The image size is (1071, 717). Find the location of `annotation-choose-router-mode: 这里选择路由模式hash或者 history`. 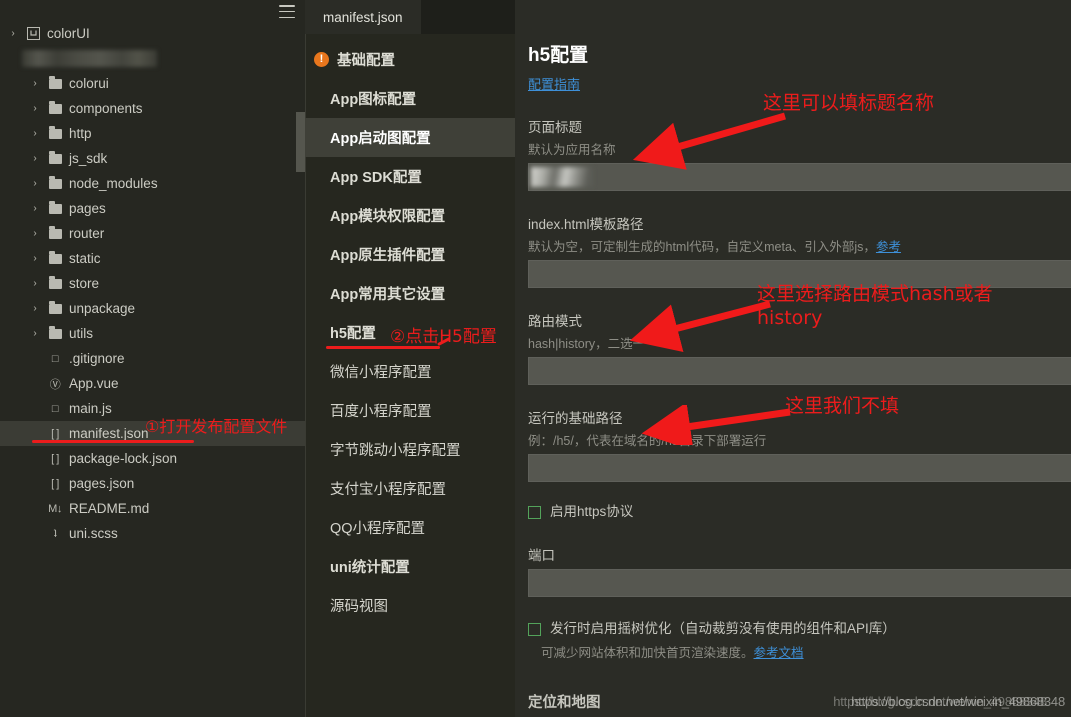

annotation-choose-router-mode: 这里选择路由模式hash或者 history is located at coordinates (875, 306).